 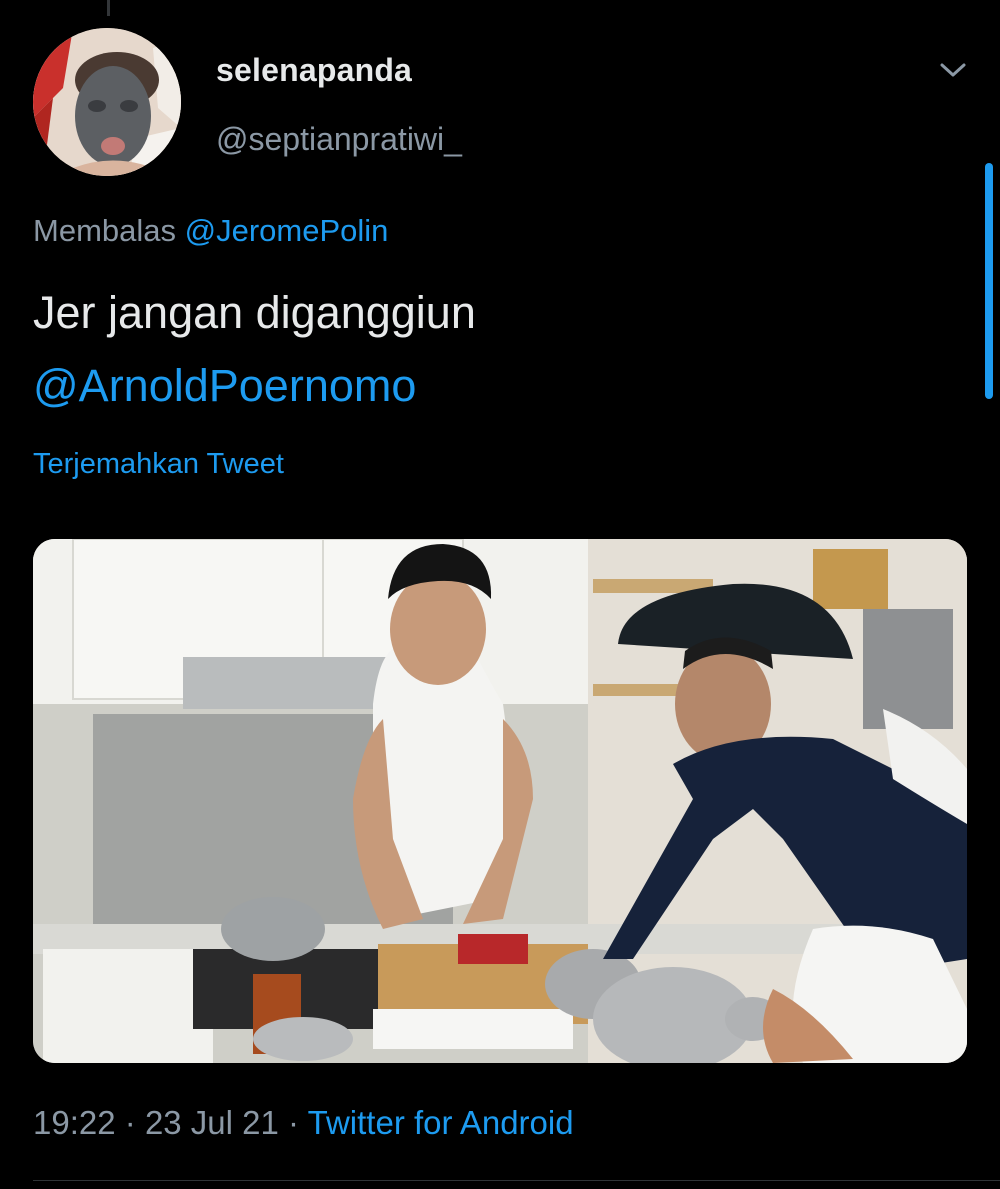 I want to click on reply-context: Membalas @JeromePolin, so click(x=210, y=231).